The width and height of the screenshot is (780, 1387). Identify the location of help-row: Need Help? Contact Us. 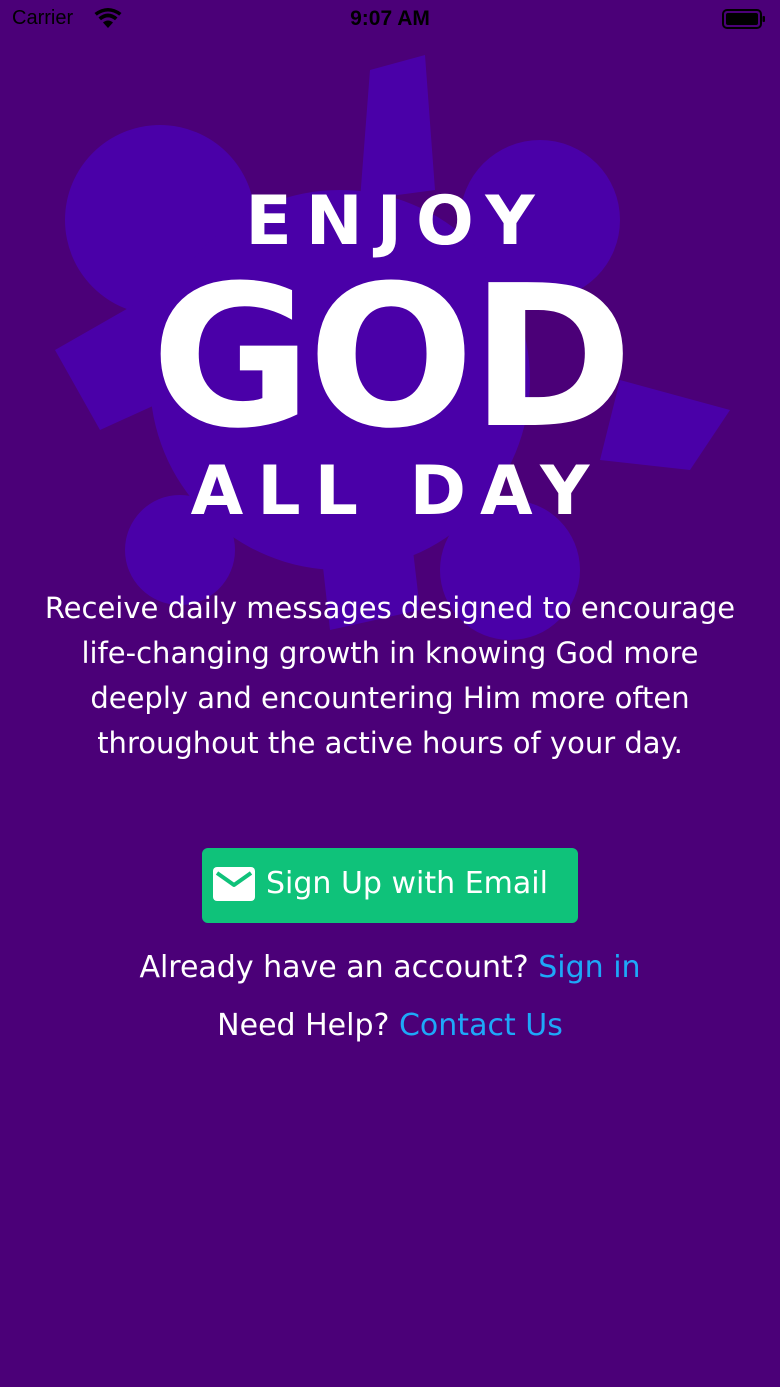
(390, 1025).